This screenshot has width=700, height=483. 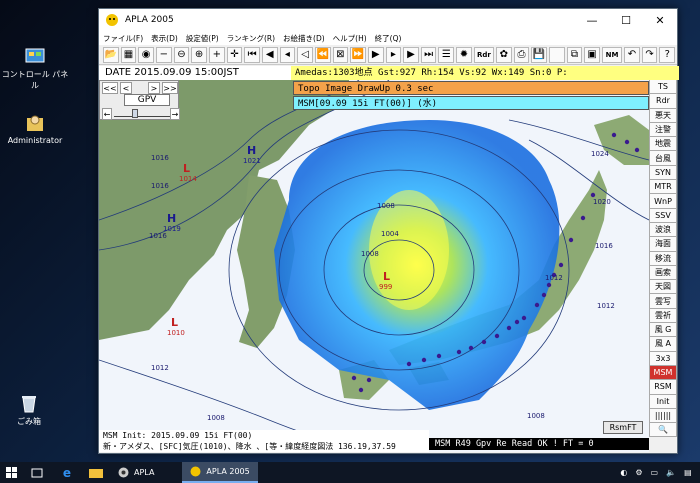 What do you see at coordinates (606, 306) in the screenshot?
I see `isobar-label: 1012` at bounding box center [606, 306].